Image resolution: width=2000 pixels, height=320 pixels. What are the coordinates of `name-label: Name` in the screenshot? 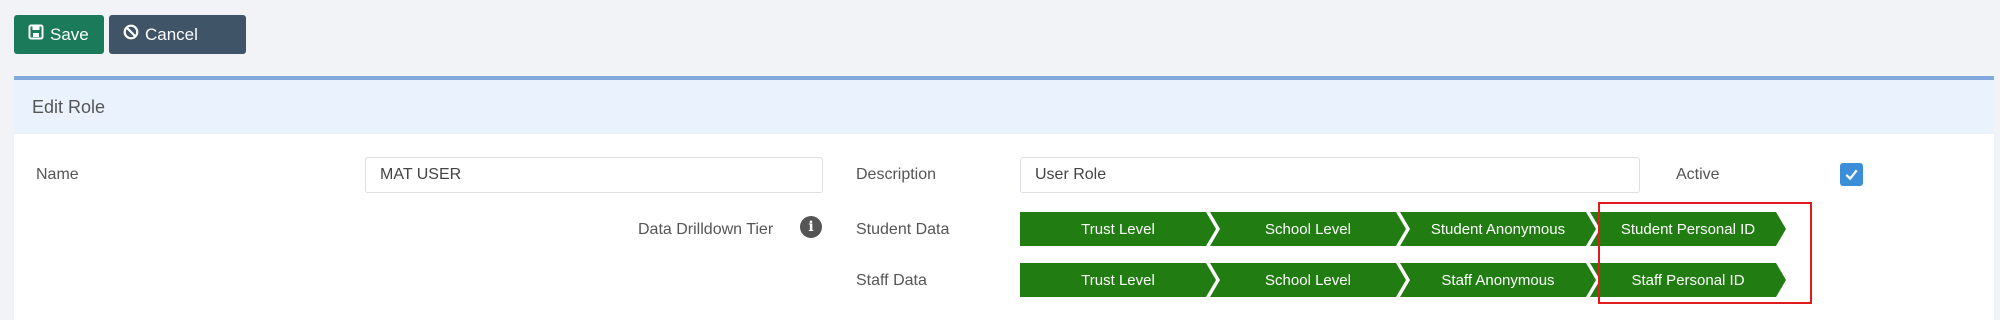 It's located at (57, 174).